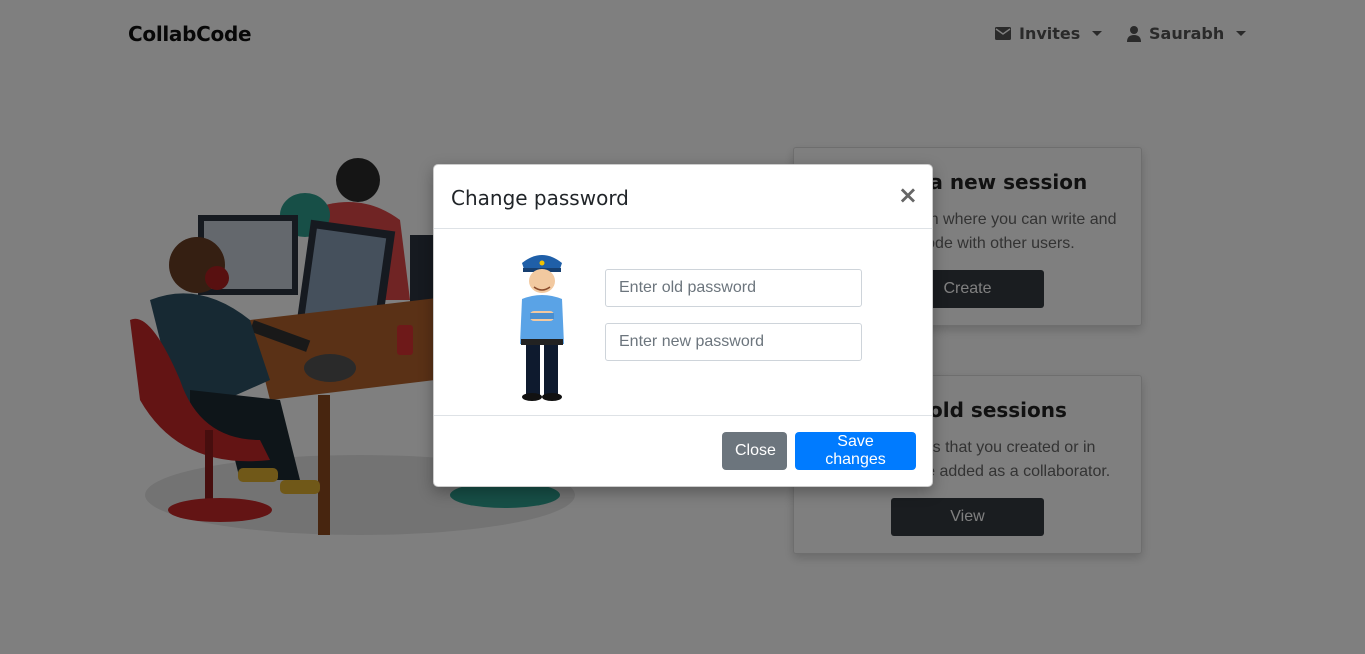 The height and width of the screenshot is (654, 1365). What do you see at coordinates (855, 451) in the screenshot?
I see `save-changes-button: Save changes` at bounding box center [855, 451].